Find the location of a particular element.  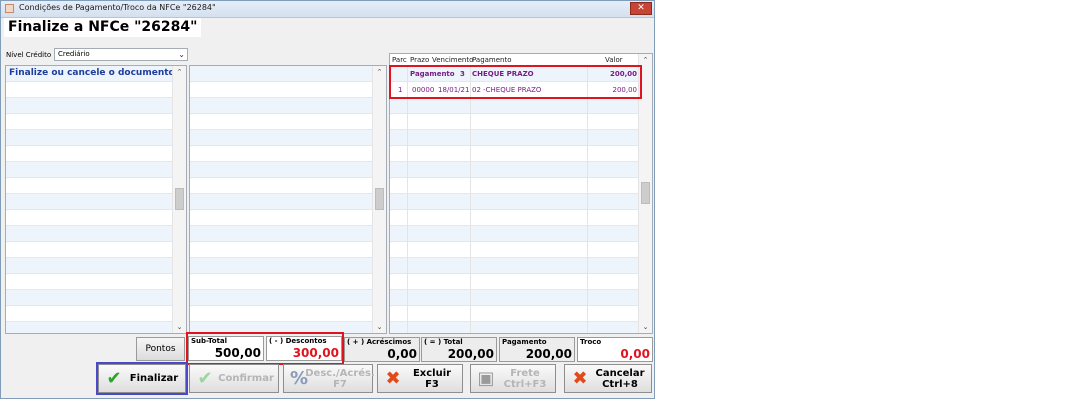

pagamento-field: Pagamento 200,00 is located at coordinates (537, 349).